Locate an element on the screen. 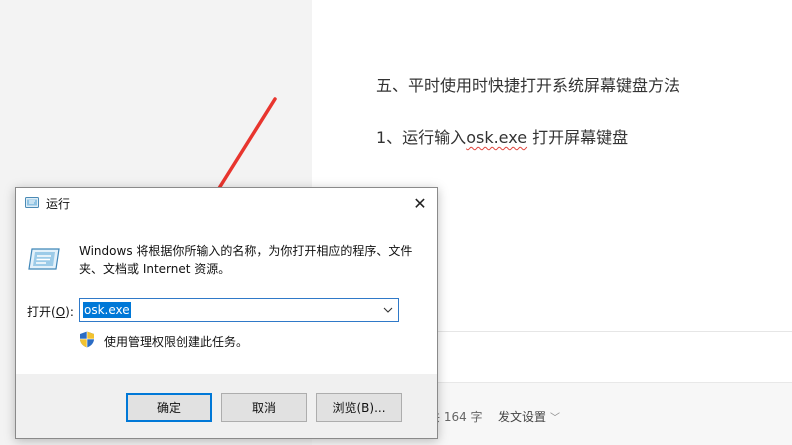 Image resolution: width=792 pixels, height=445 pixels. dropdown-button is located at coordinates (388, 310).